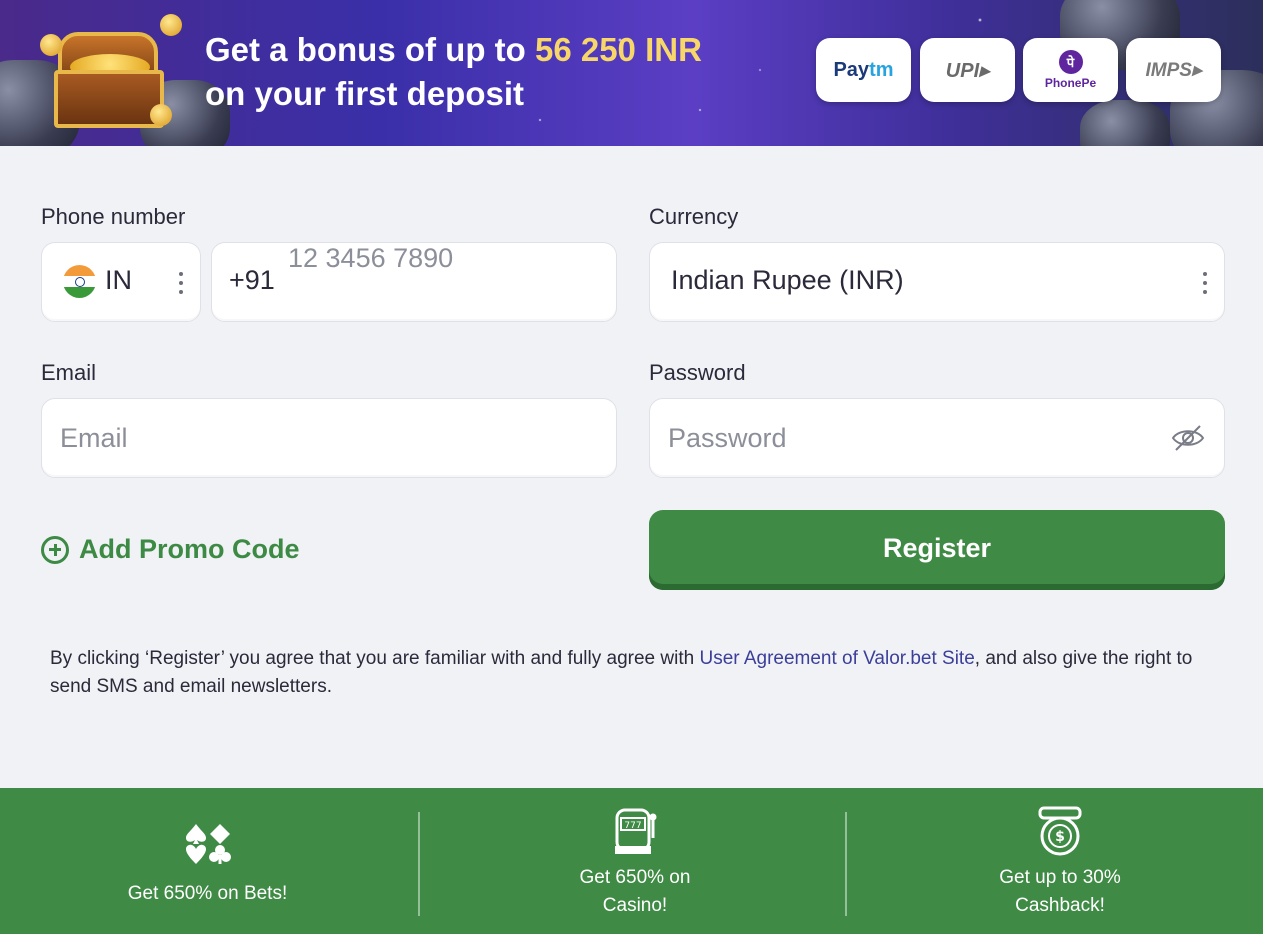 The width and height of the screenshot is (1263, 934). I want to click on country-select: IN, so click(121, 282).